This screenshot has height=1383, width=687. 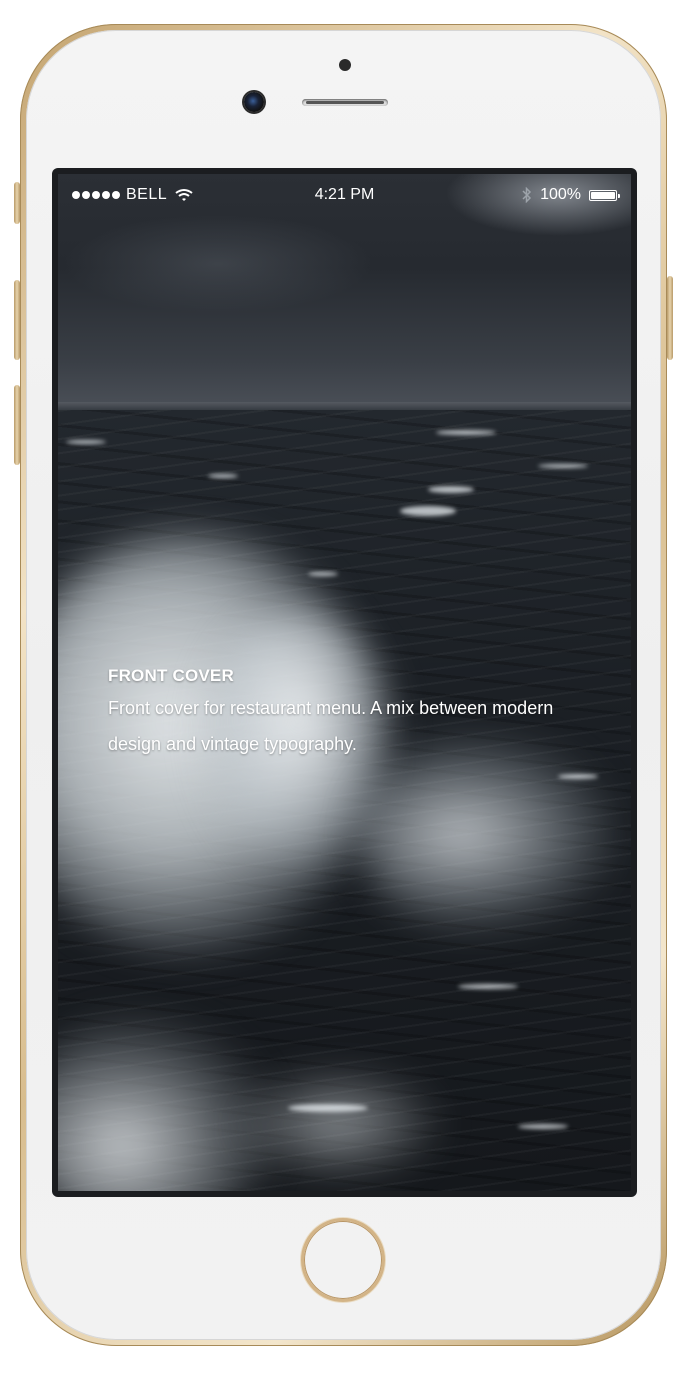 What do you see at coordinates (344, 194) in the screenshot?
I see `status-bar: BELL 4:21 PM 100%` at bounding box center [344, 194].